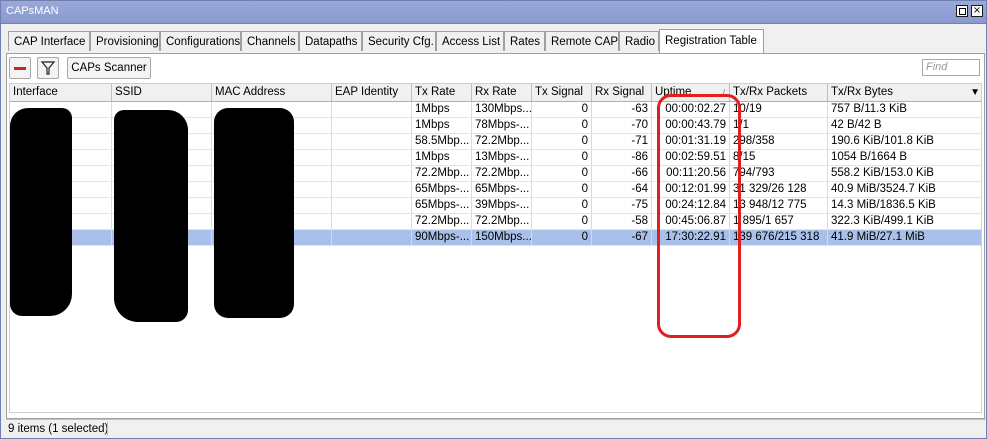 The width and height of the screenshot is (987, 439). Describe the element at coordinates (200, 41) in the screenshot. I see `tab-configurations: Configurations` at that location.